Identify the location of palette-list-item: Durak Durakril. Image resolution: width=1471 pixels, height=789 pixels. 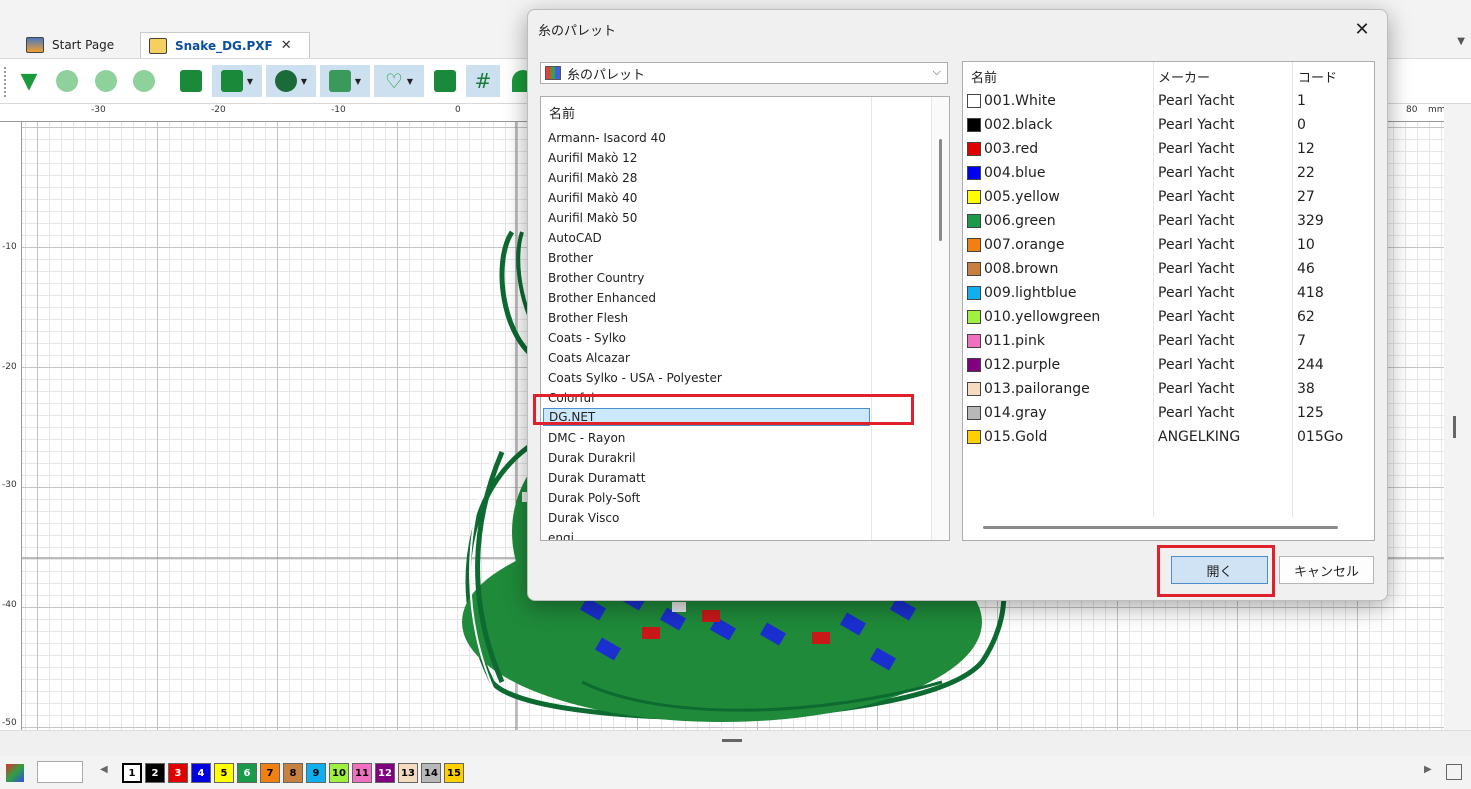
(592, 458).